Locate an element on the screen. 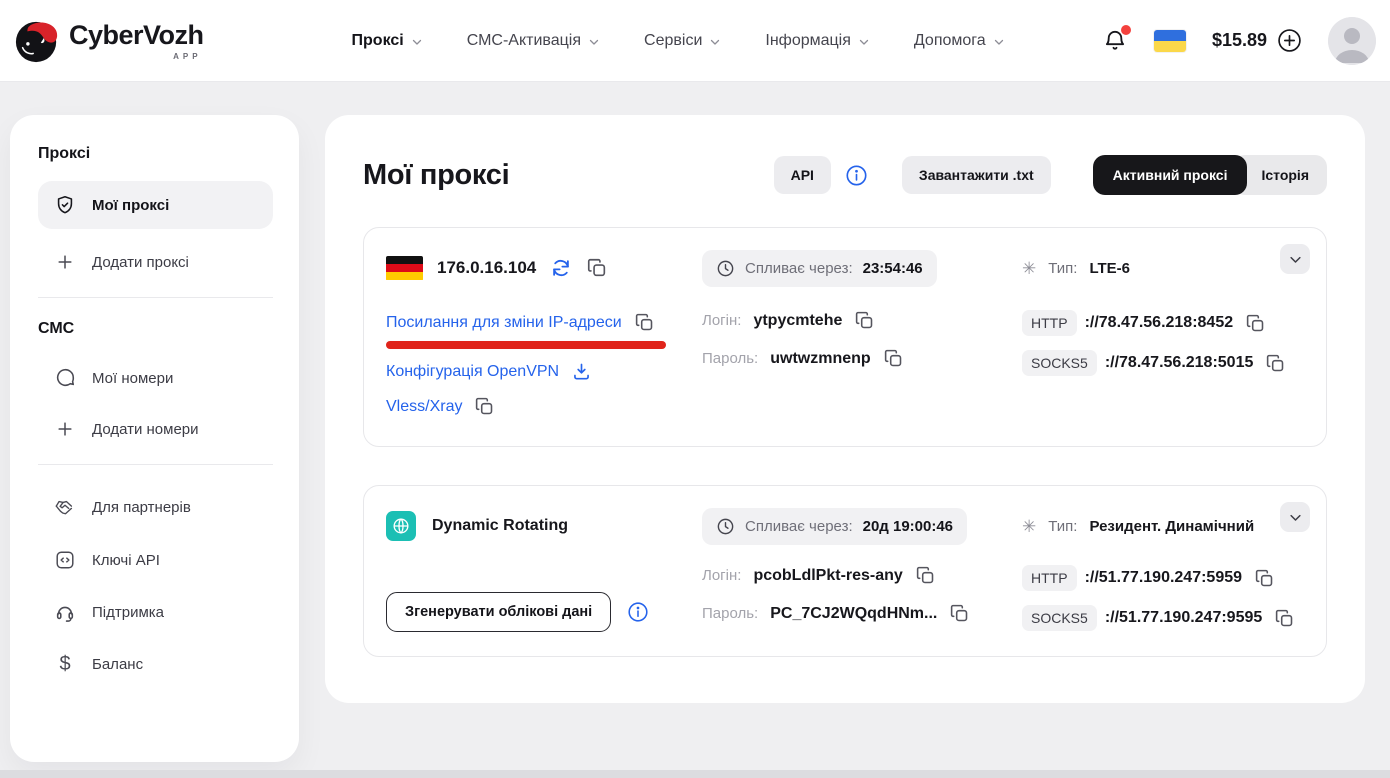  nav-proxy: Проксі is located at coordinates (387, 41).